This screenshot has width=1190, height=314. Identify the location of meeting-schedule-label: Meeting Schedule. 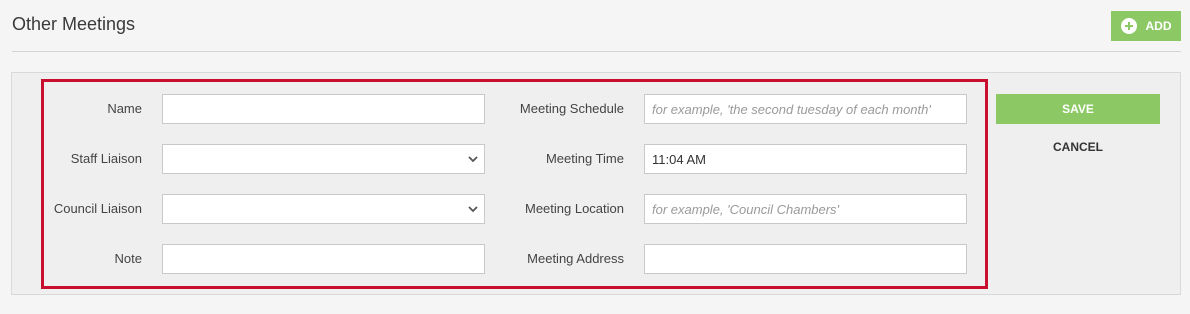
(571, 108).